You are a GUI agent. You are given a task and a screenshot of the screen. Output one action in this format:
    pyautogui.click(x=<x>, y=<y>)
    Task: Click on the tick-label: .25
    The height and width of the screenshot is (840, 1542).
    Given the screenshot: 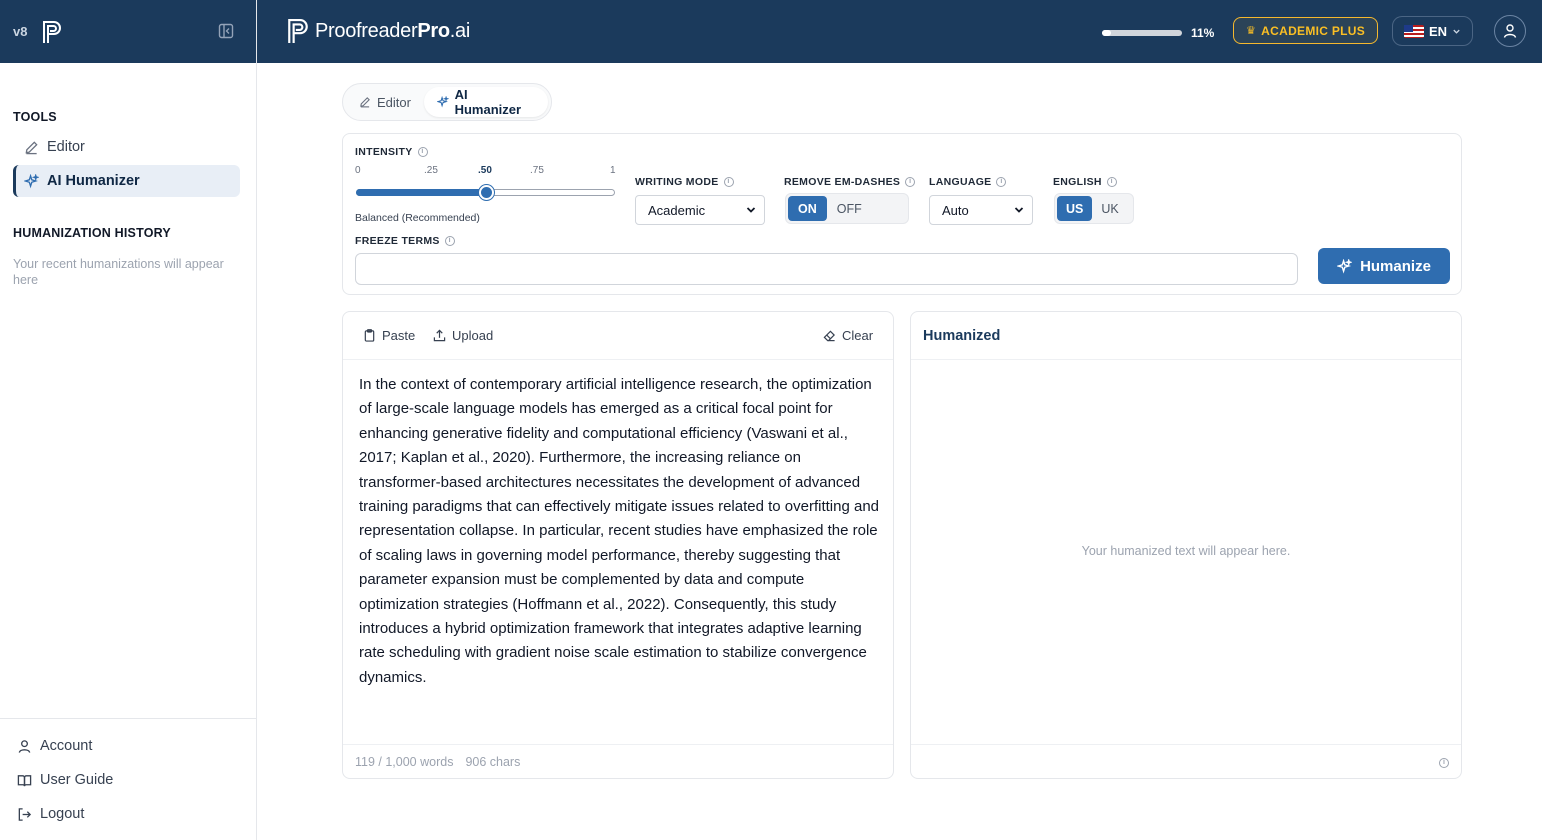 What is the action you would take?
    pyautogui.click(x=431, y=170)
    